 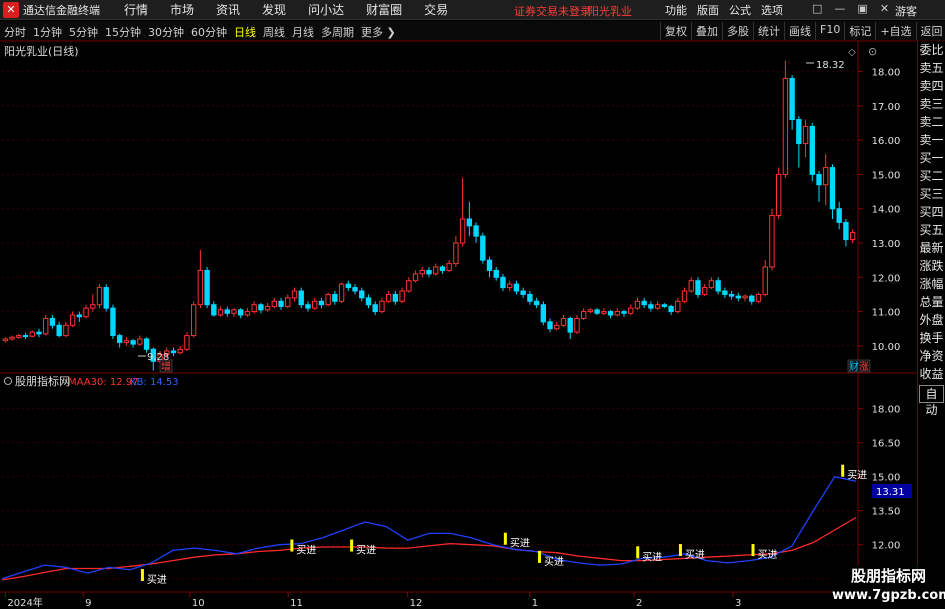 What do you see at coordinates (384, 9) in the screenshot?
I see `menu-wealth: 财富圈` at bounding box center [384, 9].